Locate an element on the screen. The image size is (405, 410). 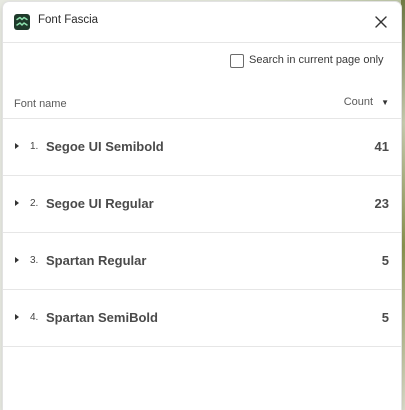
panel-header: Font Fascia is located at coordinates (202, 22).